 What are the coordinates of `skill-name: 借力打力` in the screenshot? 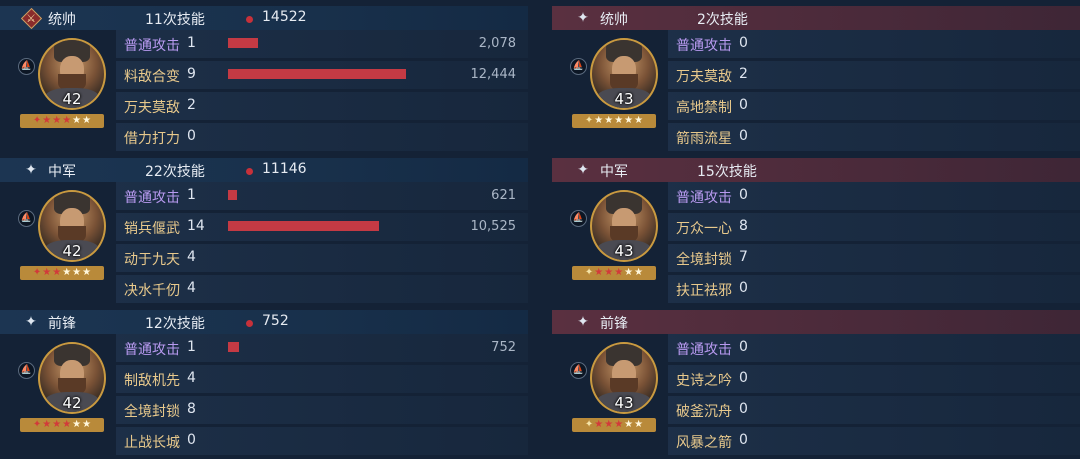 It's located at (152, 139).